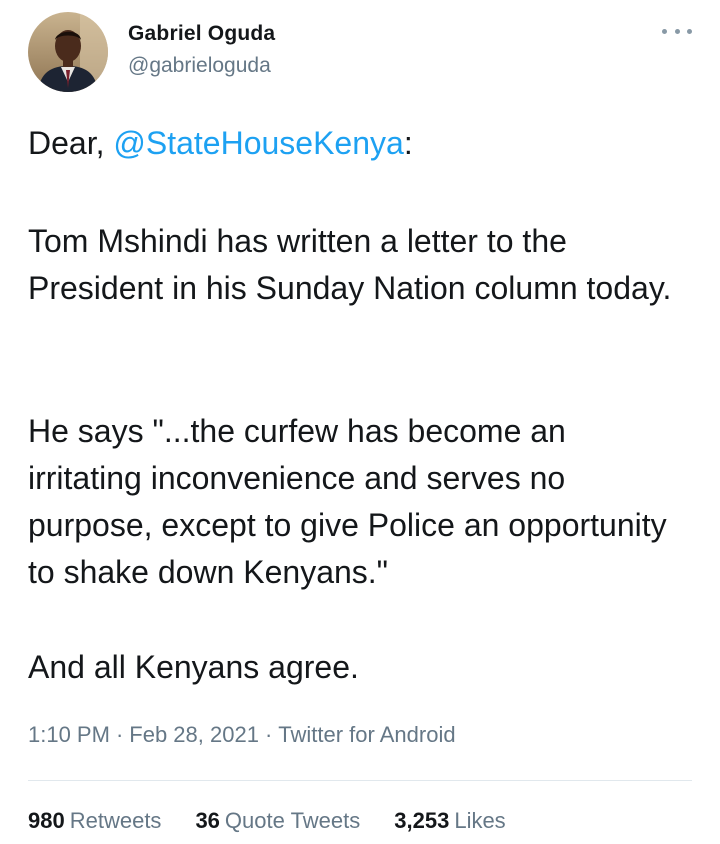 The height and width of the screenshot is (844, 720). Describe the element at coordinates (408, 143) in the screenshot. I see `salutation-colon: :` at that location.